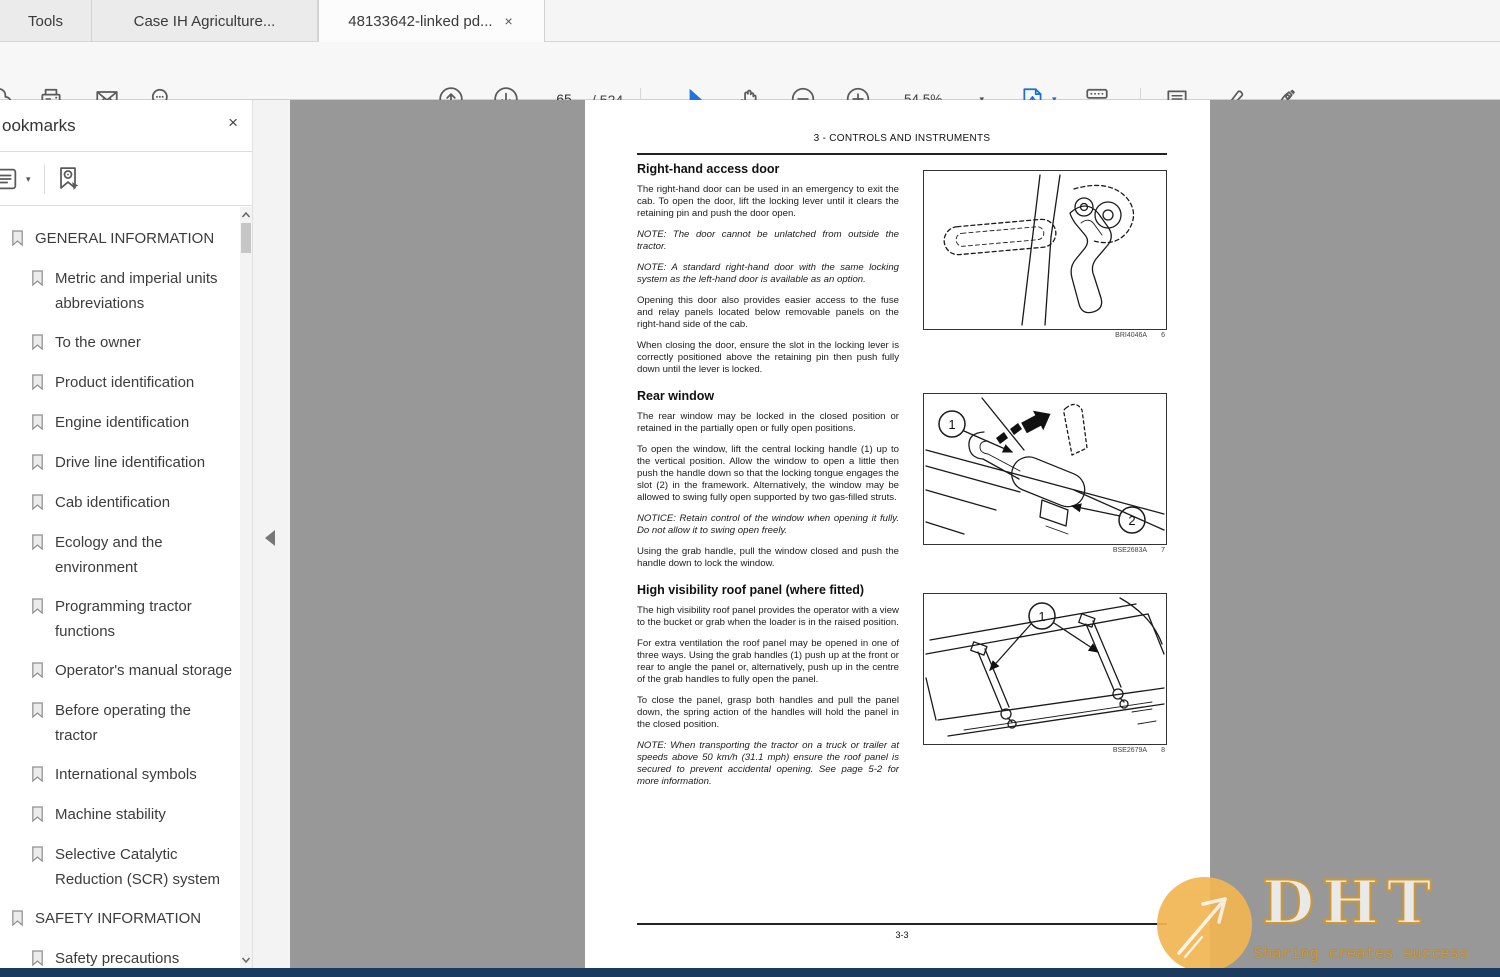 The height and width of the screenshot is (977, 1500). What do you see at coordinates (28, 179) in the screenshot?
I see `chevron-down-icon: ▾` at bounding box center [28, 179].